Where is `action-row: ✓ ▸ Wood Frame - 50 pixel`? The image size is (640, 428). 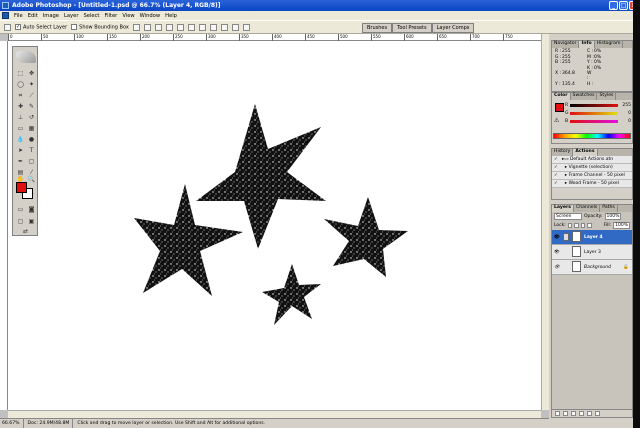 action-row: ✓ ▸ Wood Frame - 50 pixel is located at coordinates (592, 184).